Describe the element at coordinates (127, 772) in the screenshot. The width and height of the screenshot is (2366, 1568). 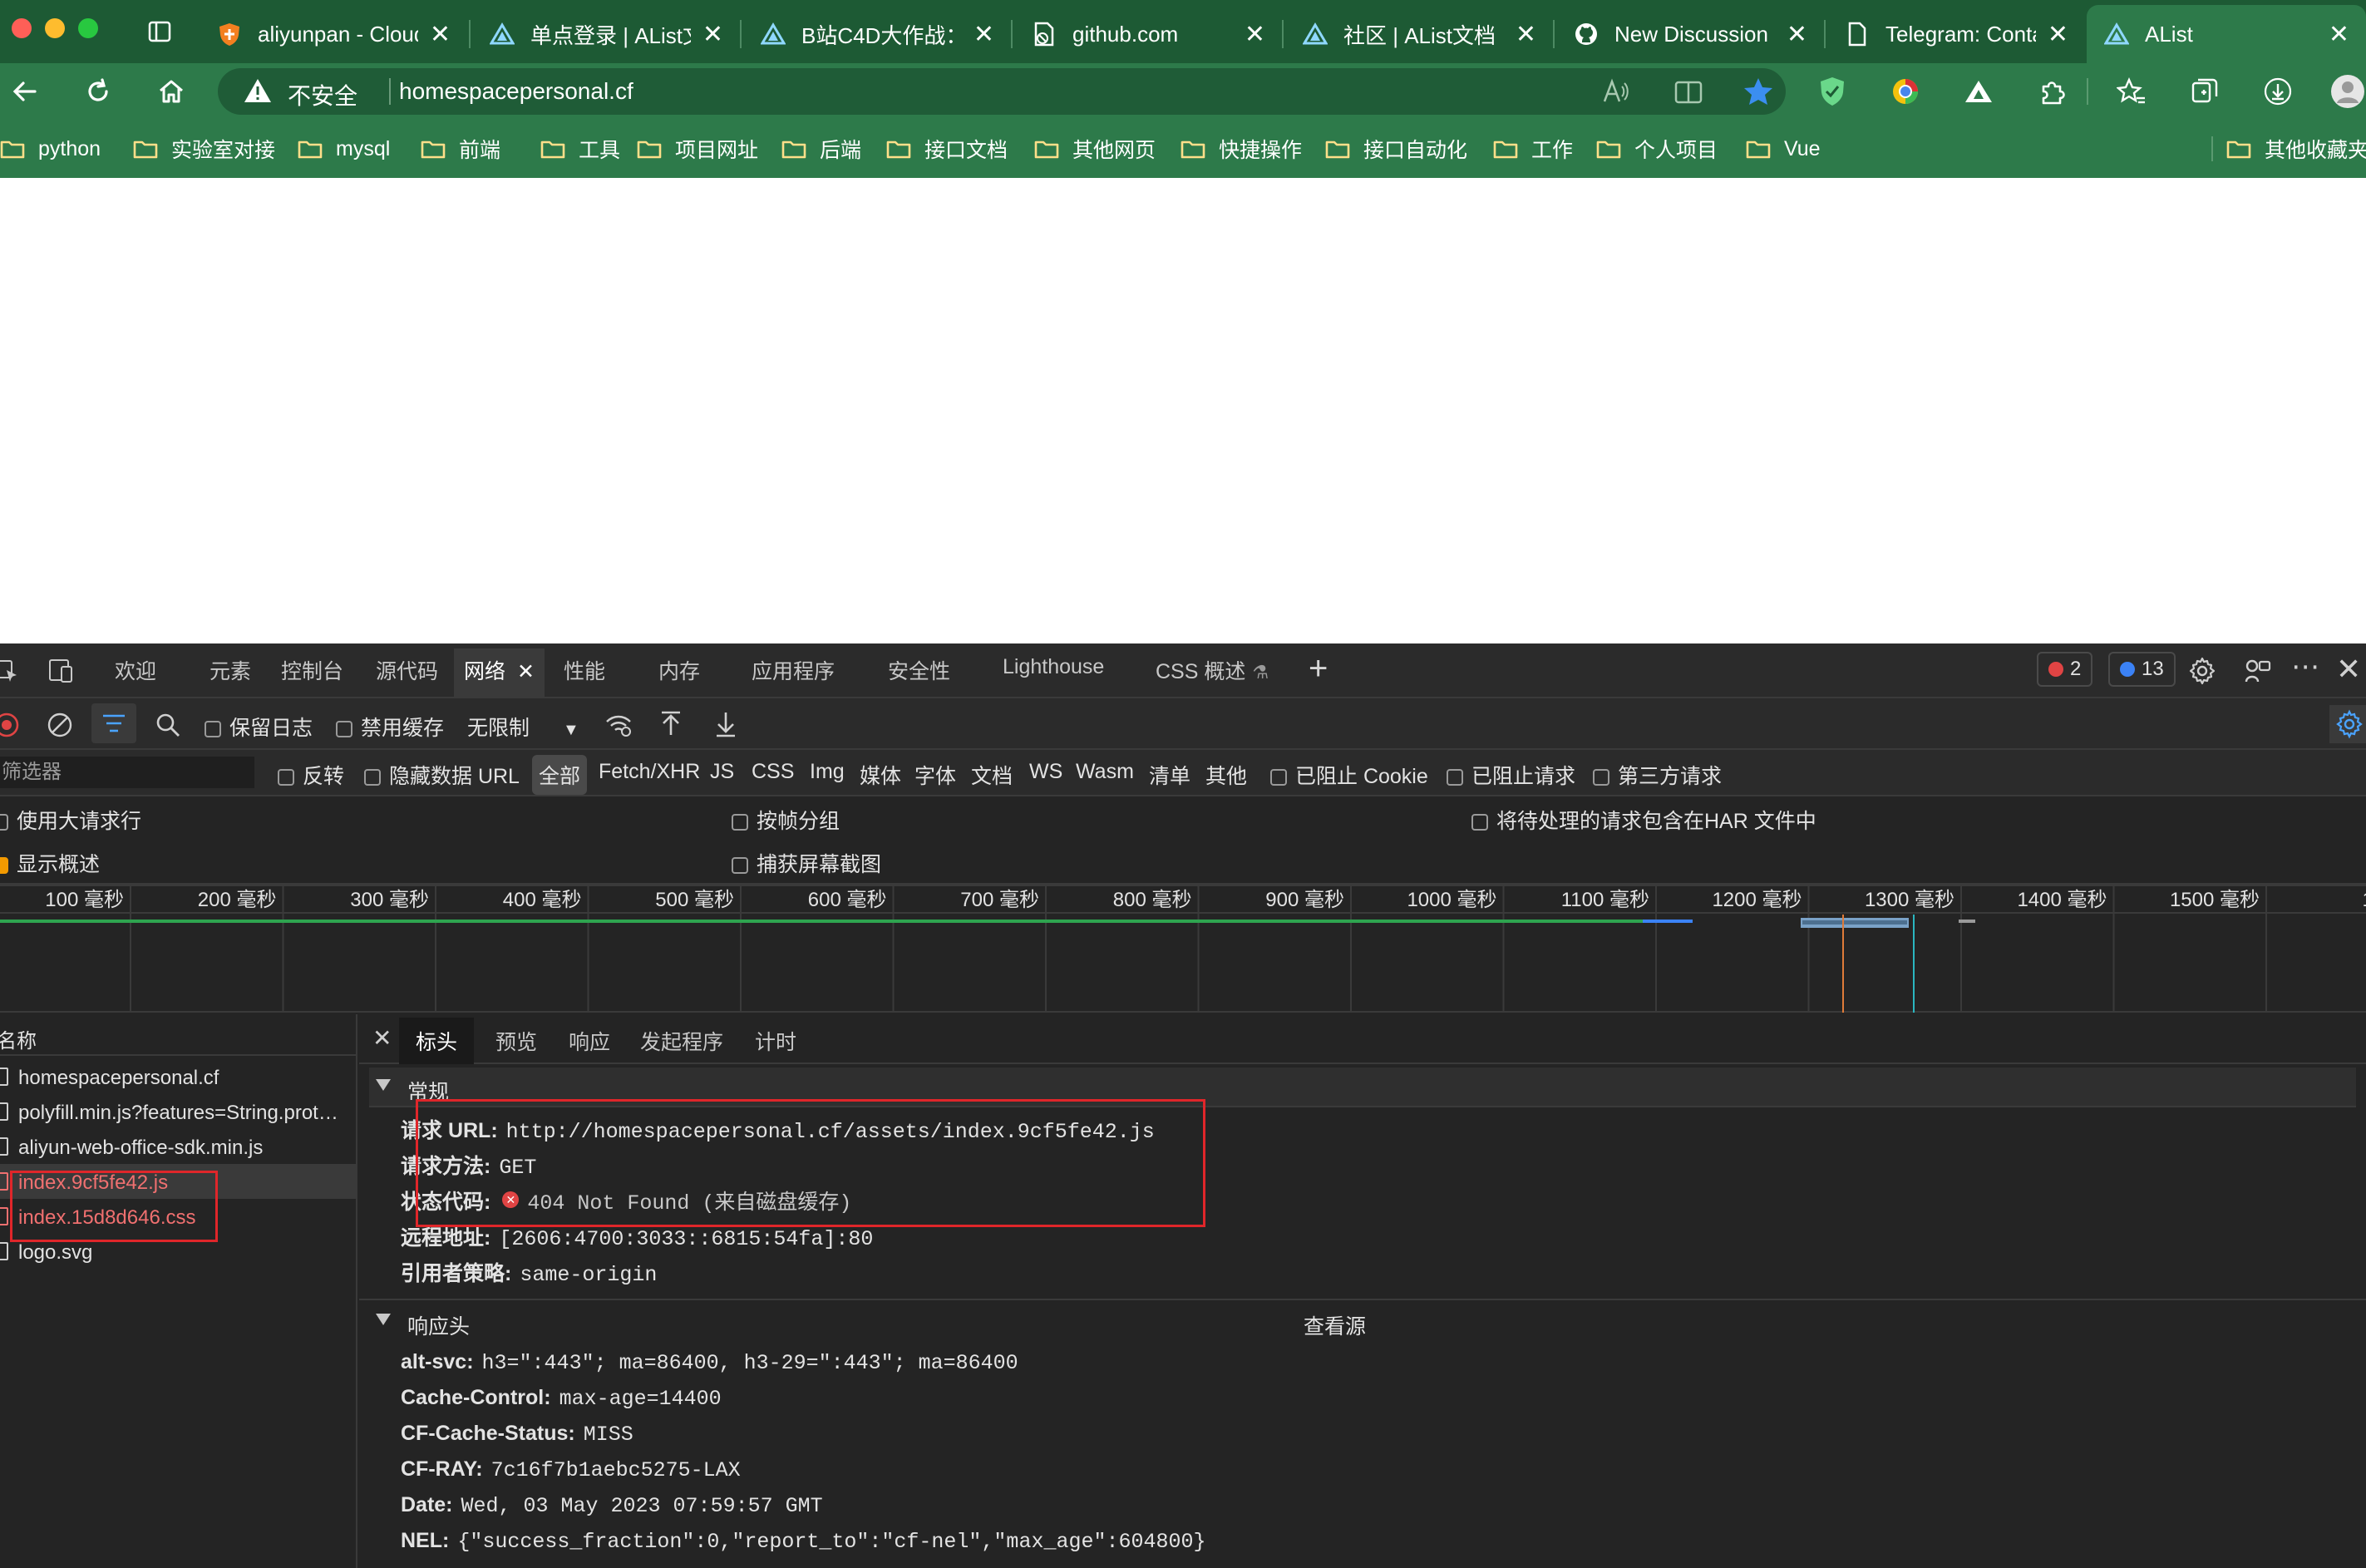
I see `filter-input` at that location.